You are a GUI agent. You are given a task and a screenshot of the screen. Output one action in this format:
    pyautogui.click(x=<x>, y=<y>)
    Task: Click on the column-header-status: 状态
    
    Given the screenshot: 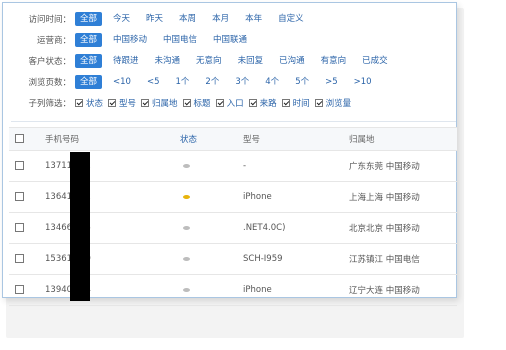 What is the action you would take?
    pyautogui.click(x=209, y=139)
    